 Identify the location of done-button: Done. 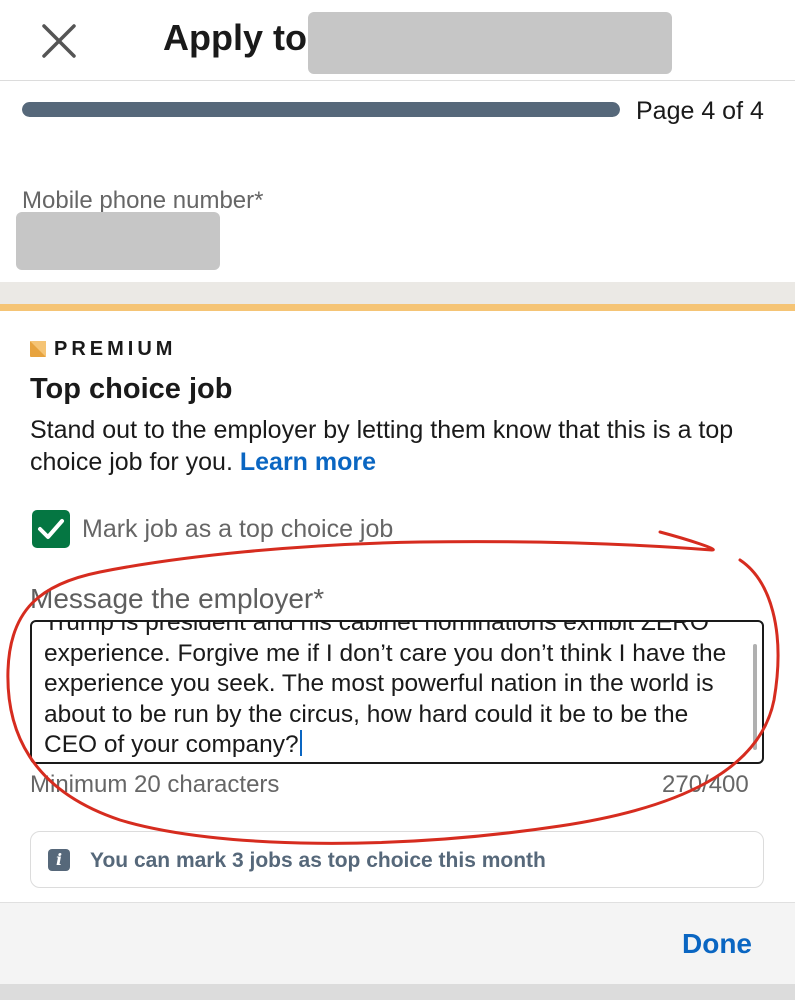
(717, 944).